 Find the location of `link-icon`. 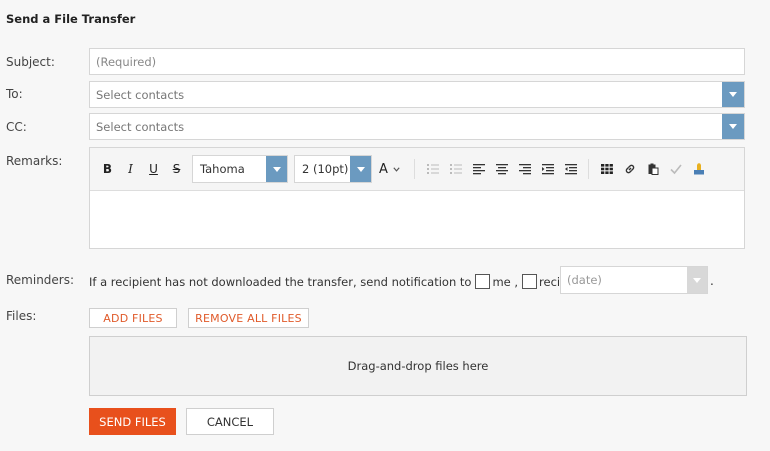

link-icon is located at coordinates (629, 169).